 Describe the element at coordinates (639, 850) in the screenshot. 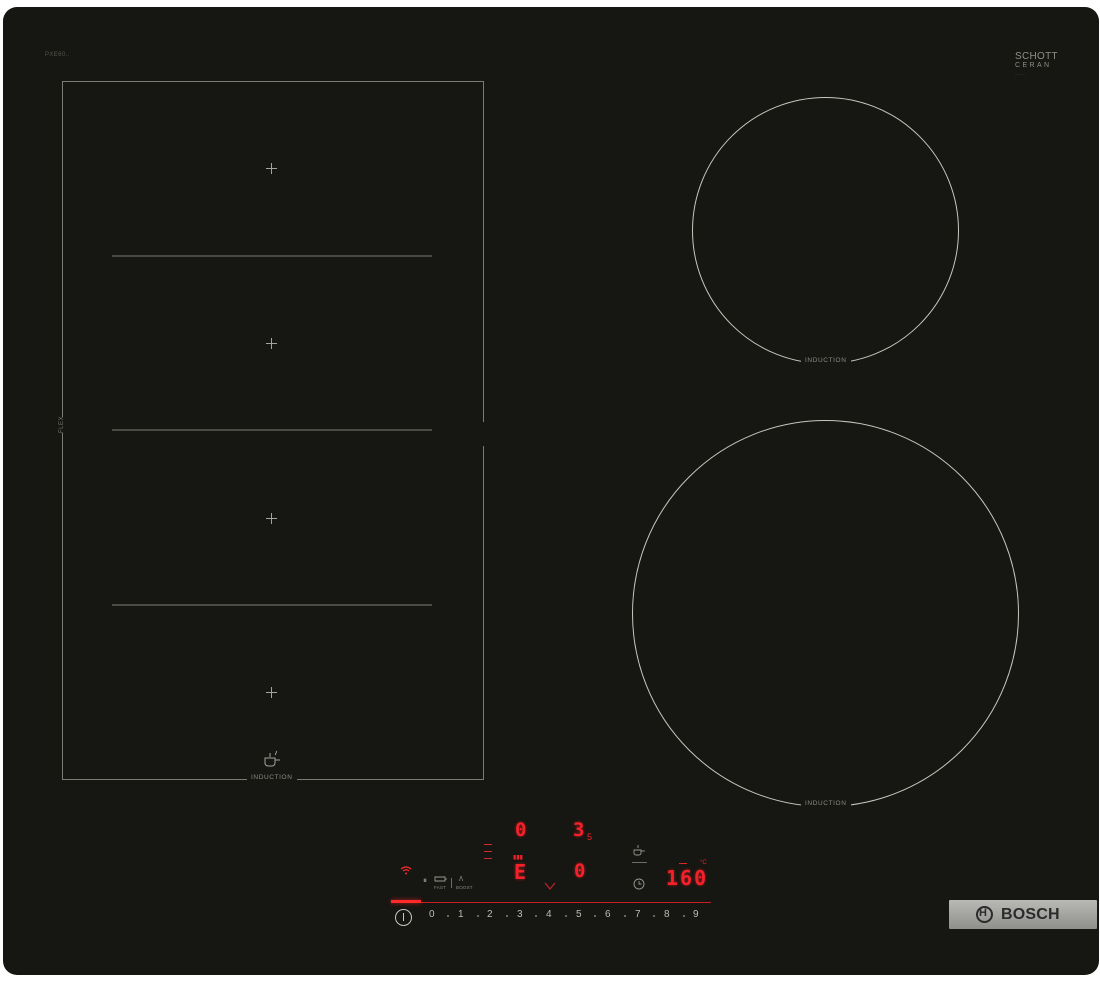

I see `pot-frying-sensor-icon` at that location.